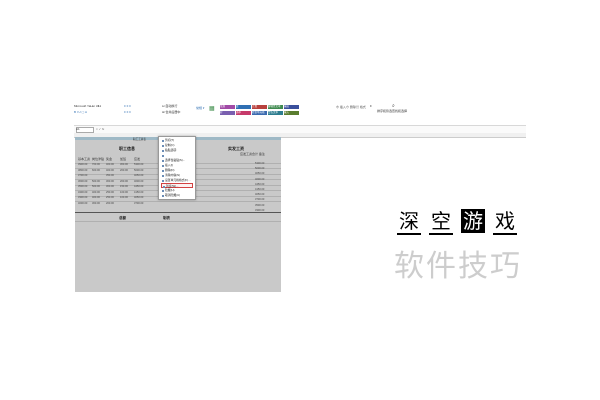 This screenshot has width=600, height=400. What do you see at coordinates (109, 159) in the screenshot?
I see `column-label: 奖金` at bounding box center [109, 159].